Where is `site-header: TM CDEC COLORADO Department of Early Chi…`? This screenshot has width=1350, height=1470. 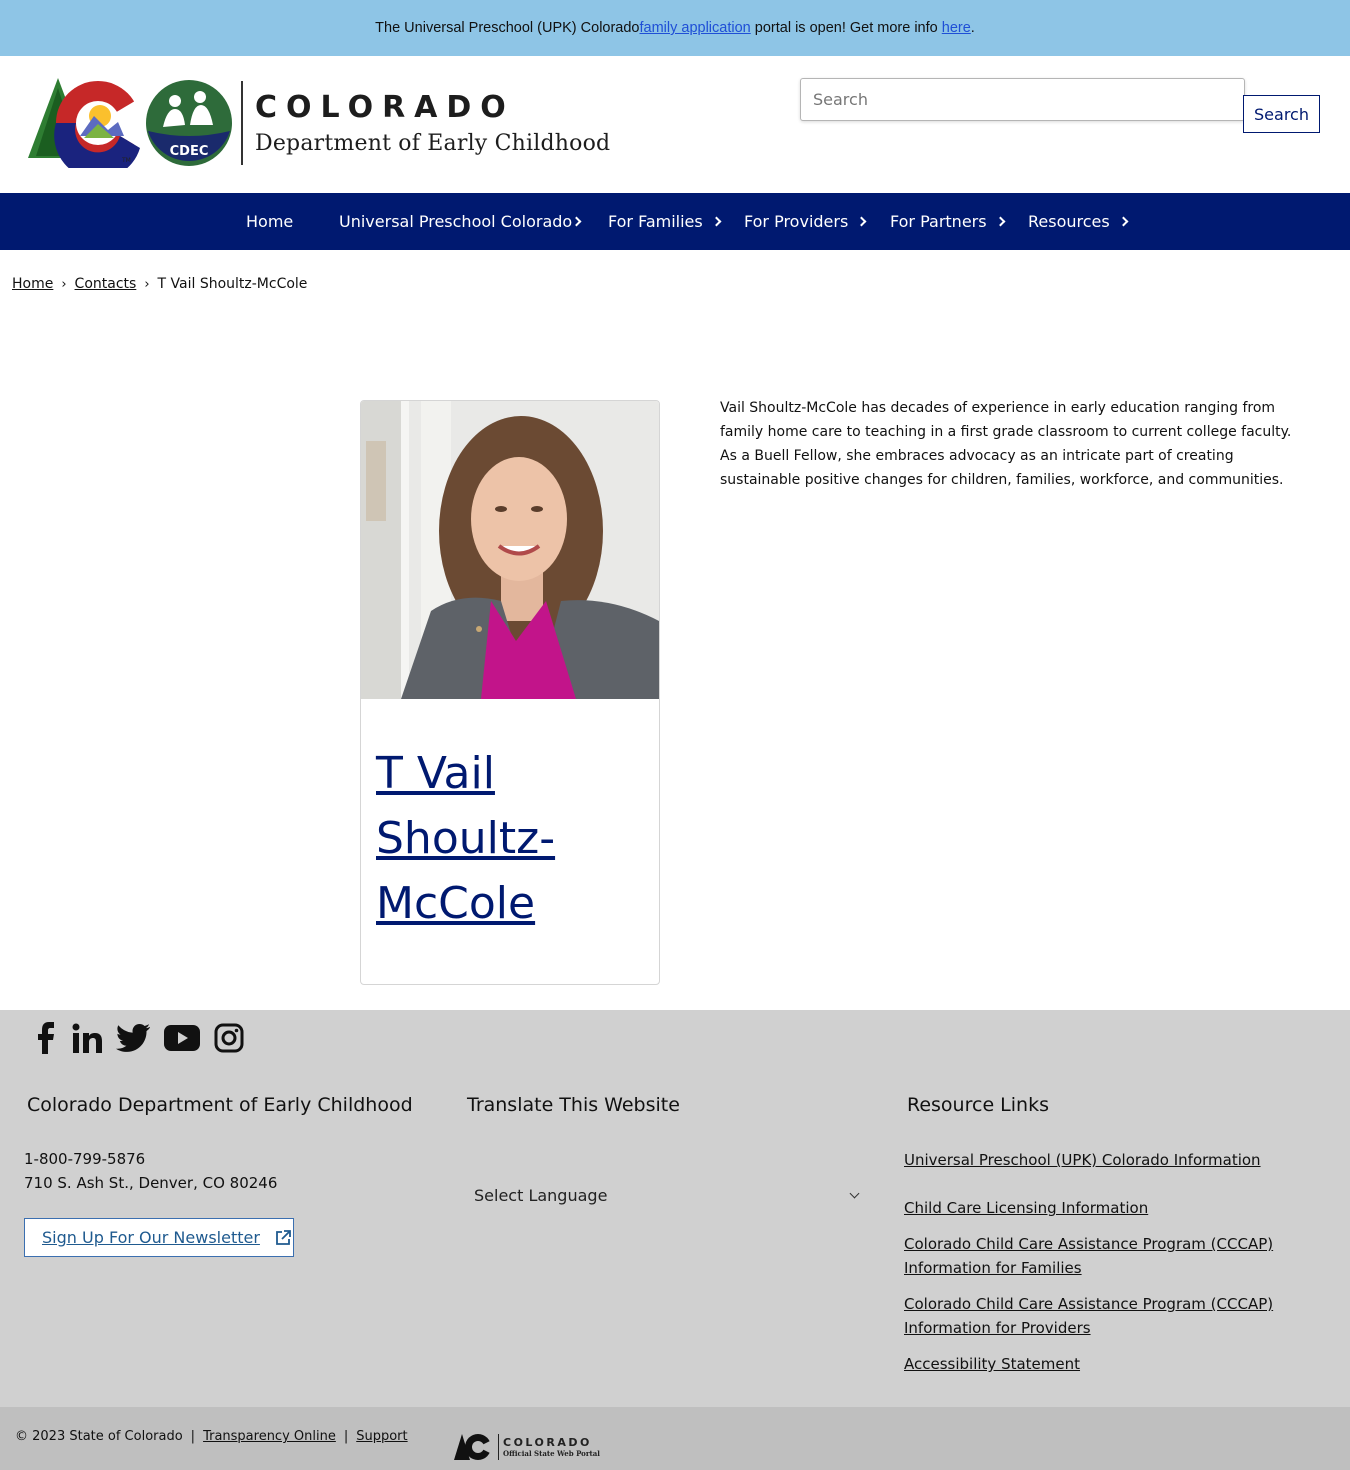 site-header: TM CDEC COLORADO Department of Early Chi… is located at coordinates (675, 124).